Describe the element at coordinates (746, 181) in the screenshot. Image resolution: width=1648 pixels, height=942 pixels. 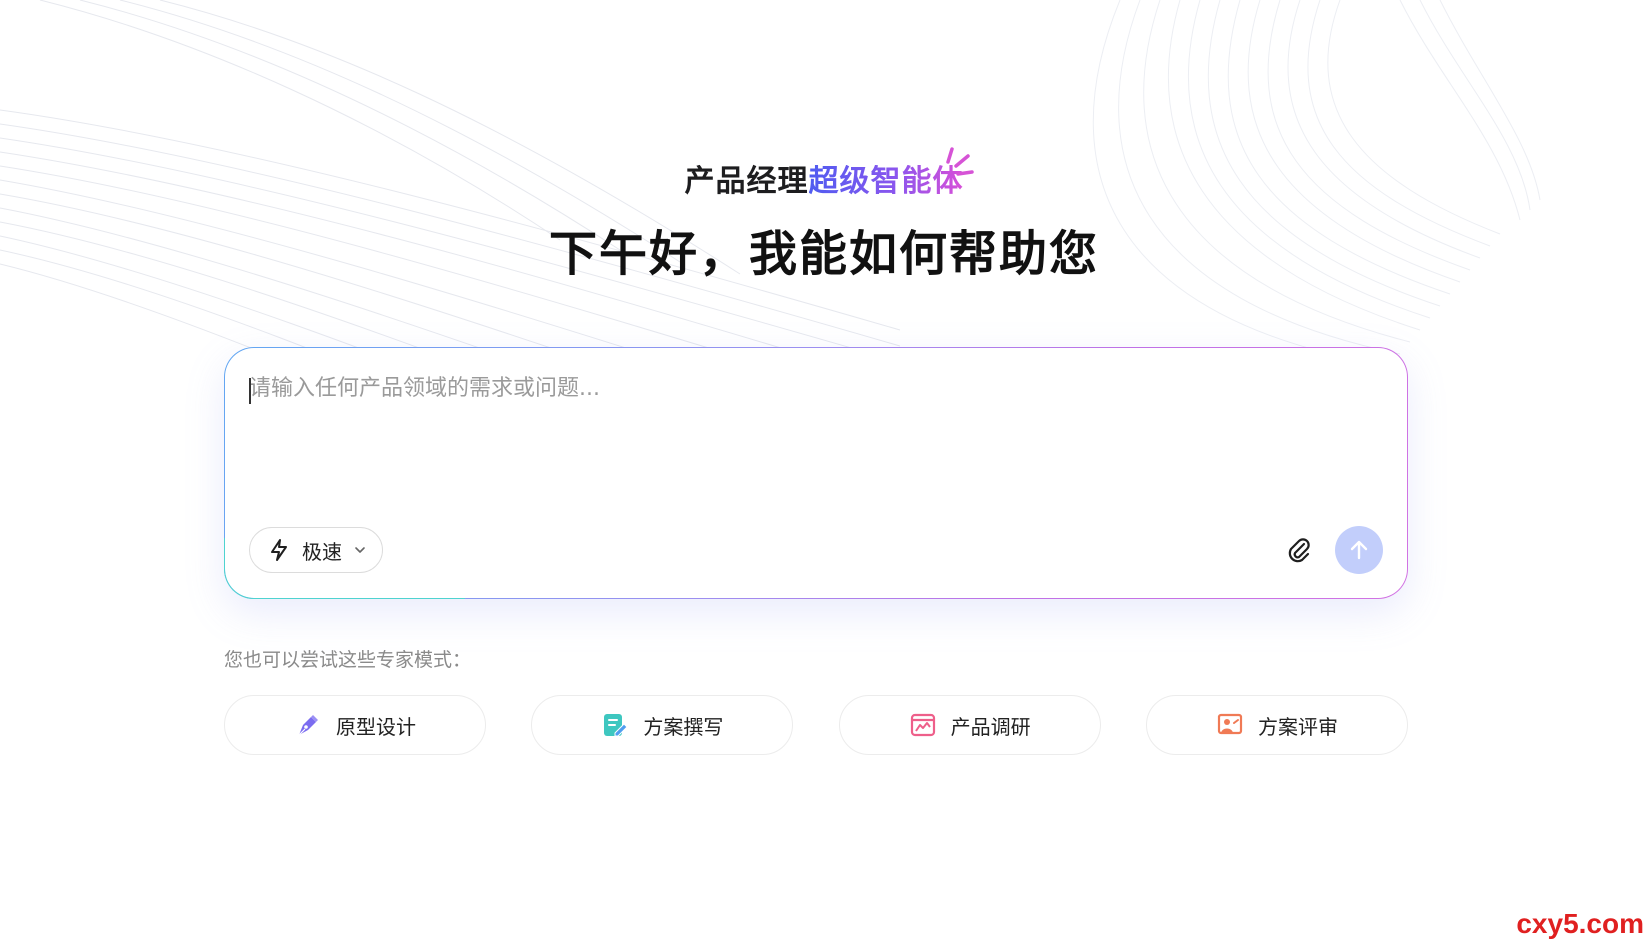
I see `subtitle-plain: 产品经理` at that location.